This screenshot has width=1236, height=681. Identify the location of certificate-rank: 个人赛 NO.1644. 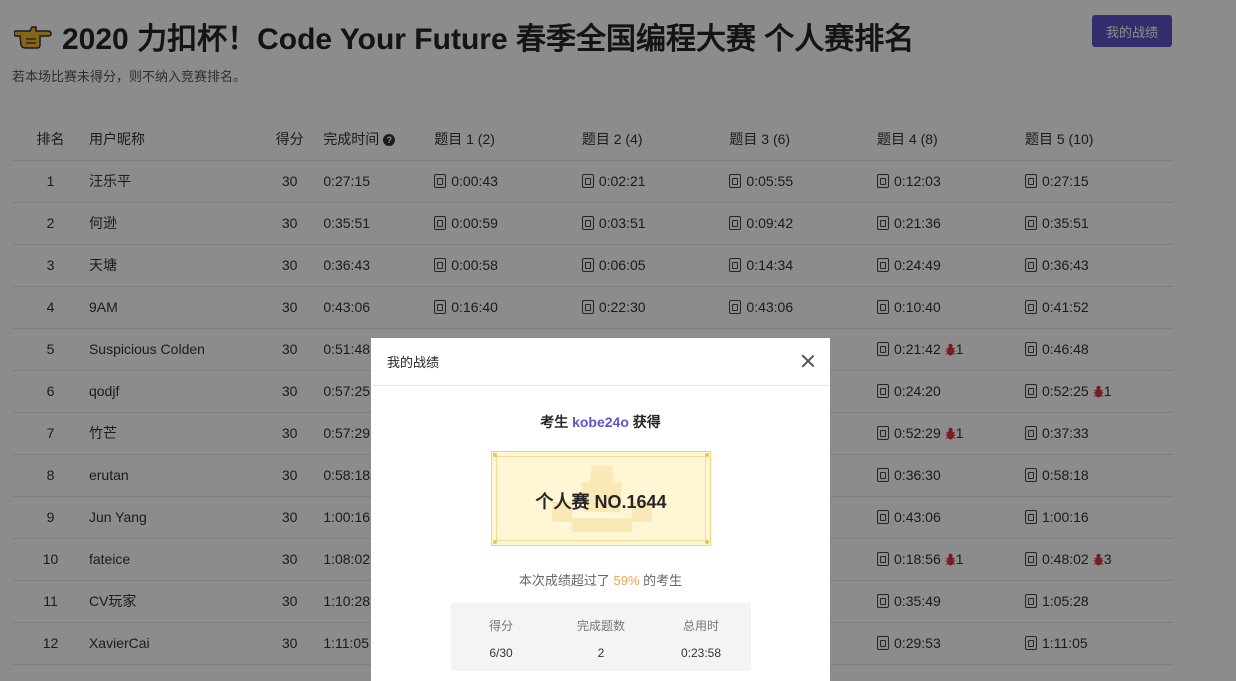
(601, 502).